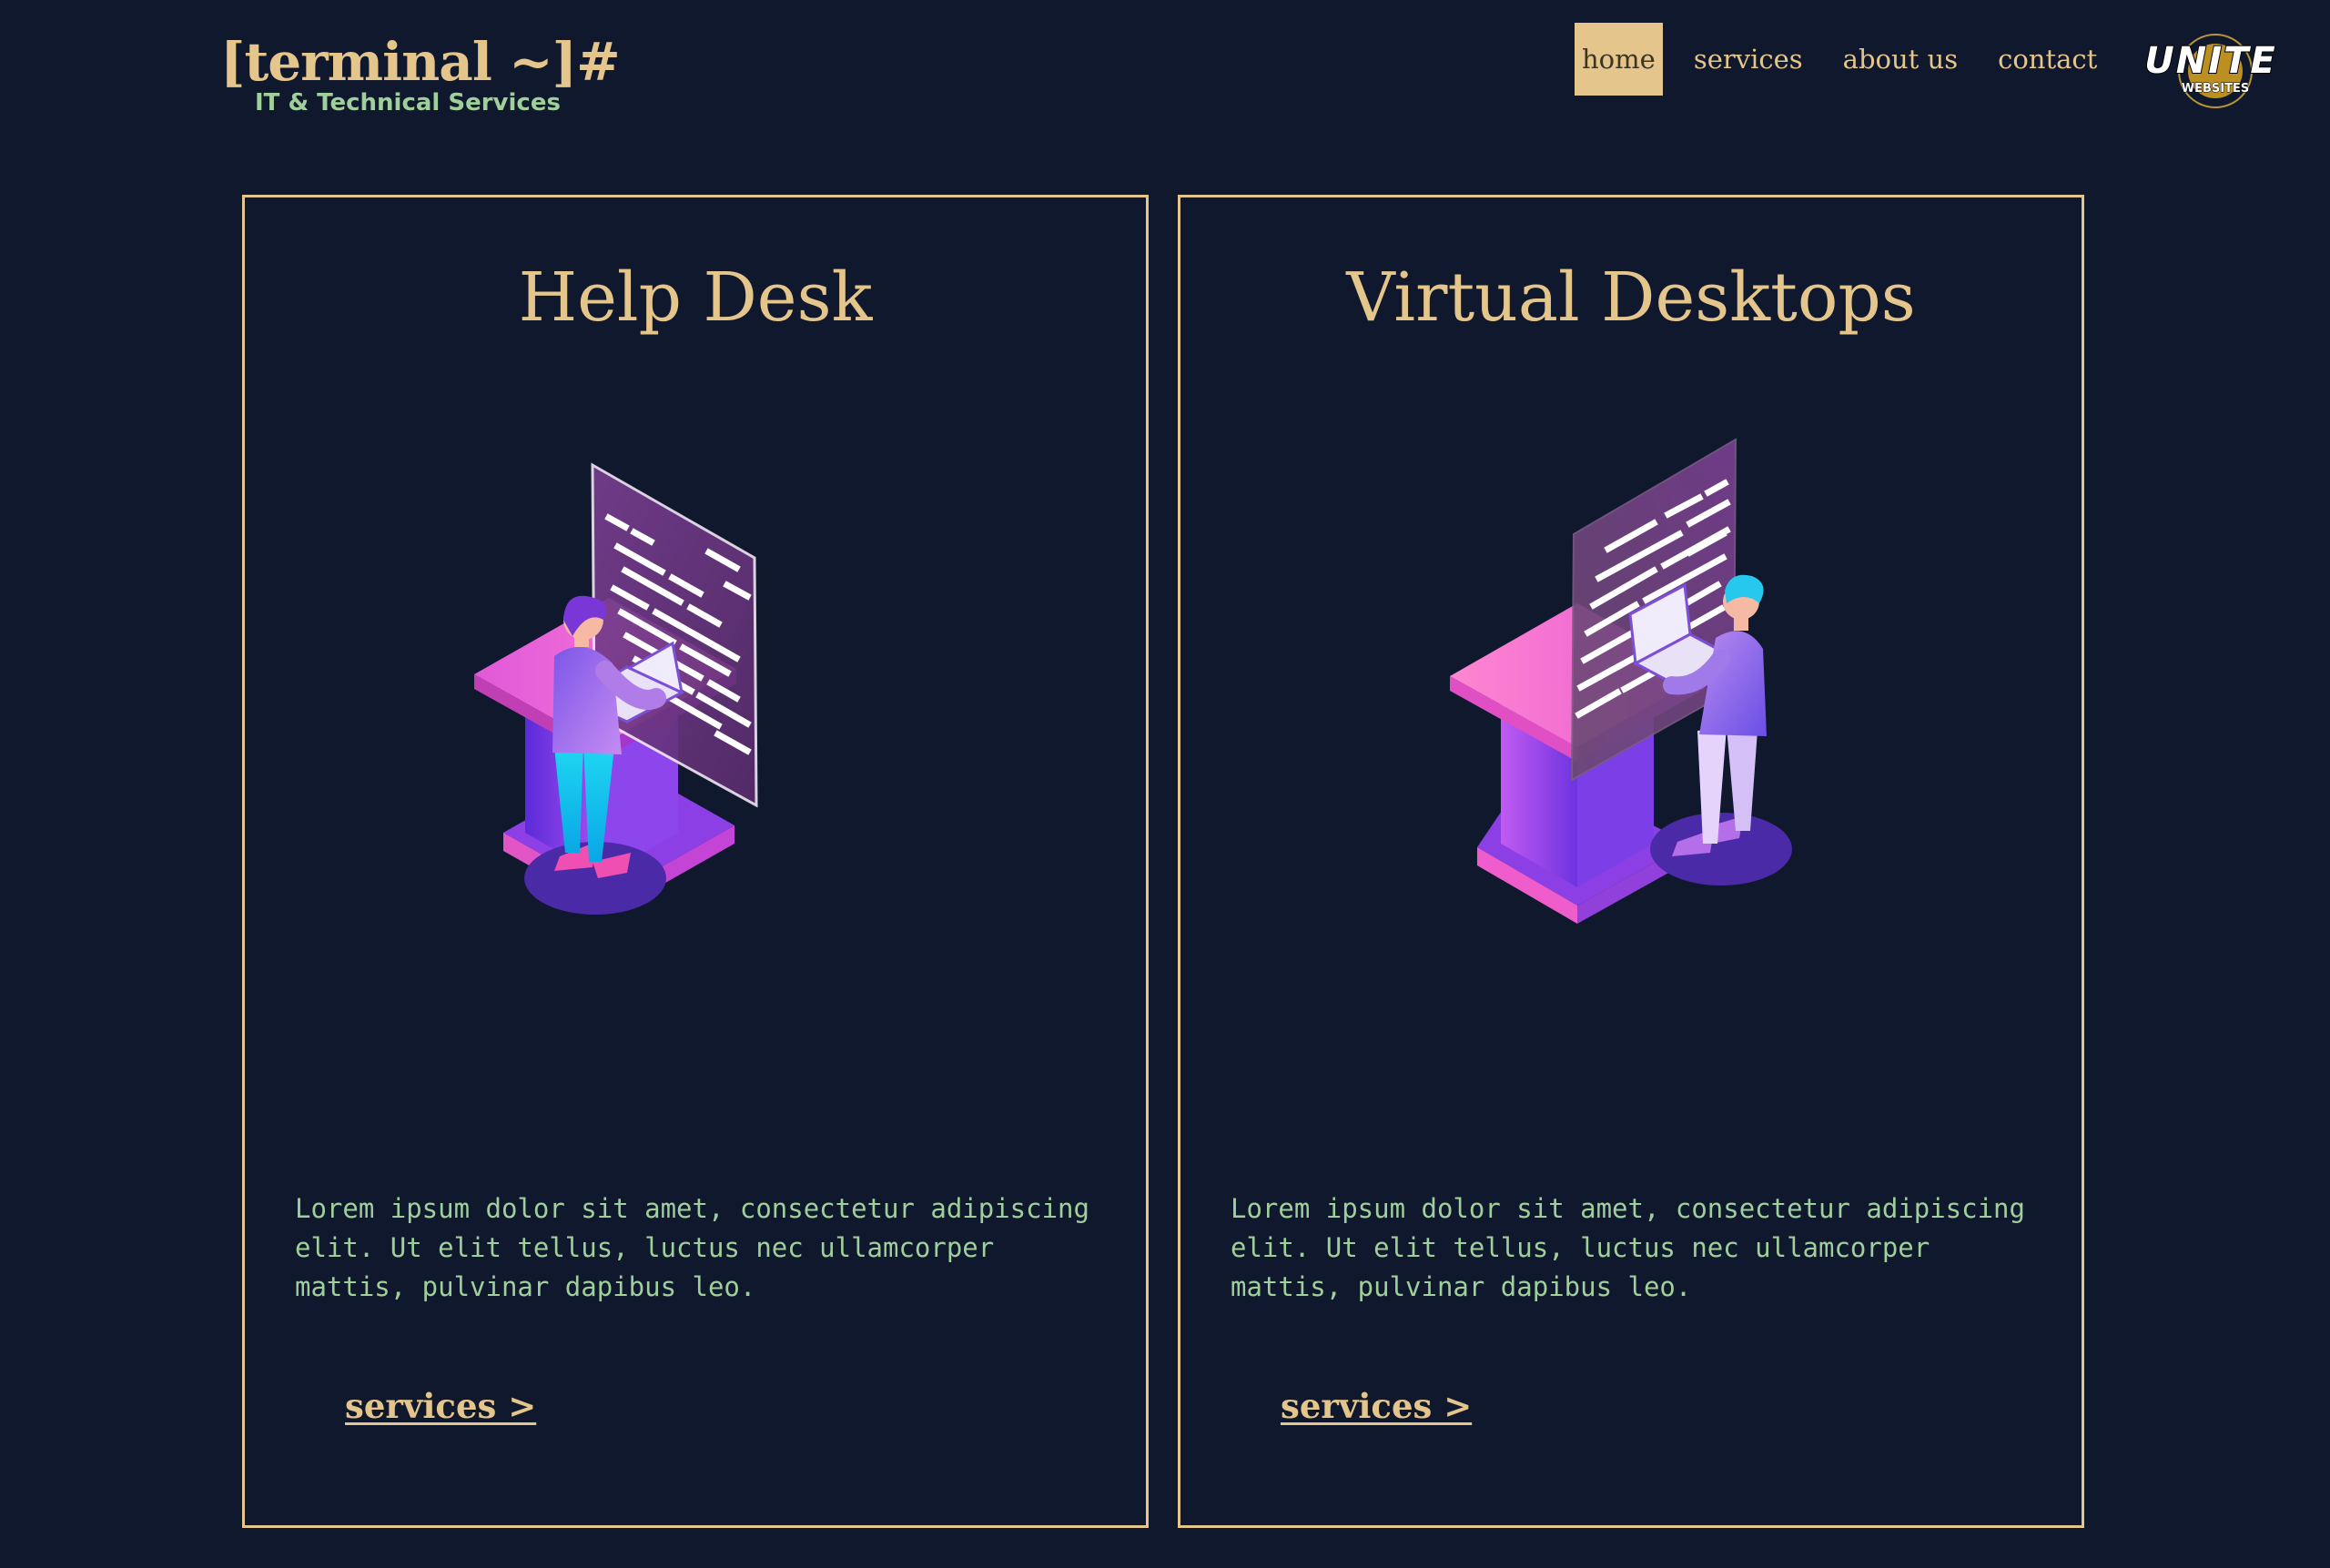 This screenshot has width=2330, height=1568. What do you see at coordinates (1631, 297) in the screenshot?
I see `card-title: Virtual Desktops` at bounding box center [1631, 297].